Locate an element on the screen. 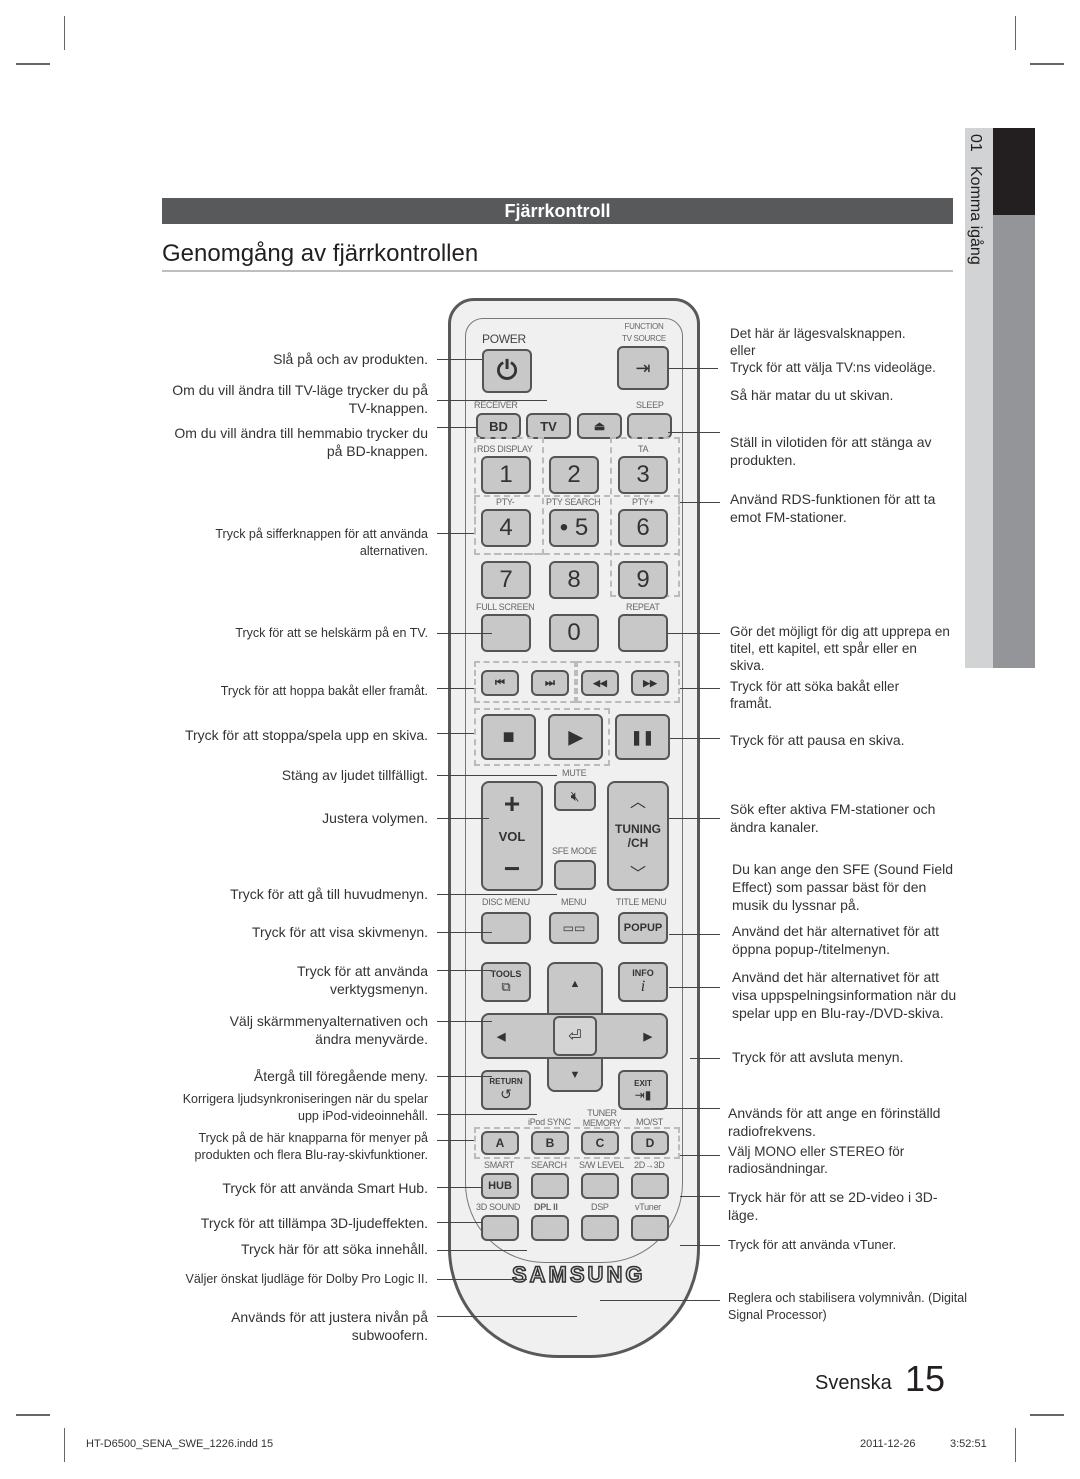  return-icon: ↺ is located at coordinates (506, 1094).